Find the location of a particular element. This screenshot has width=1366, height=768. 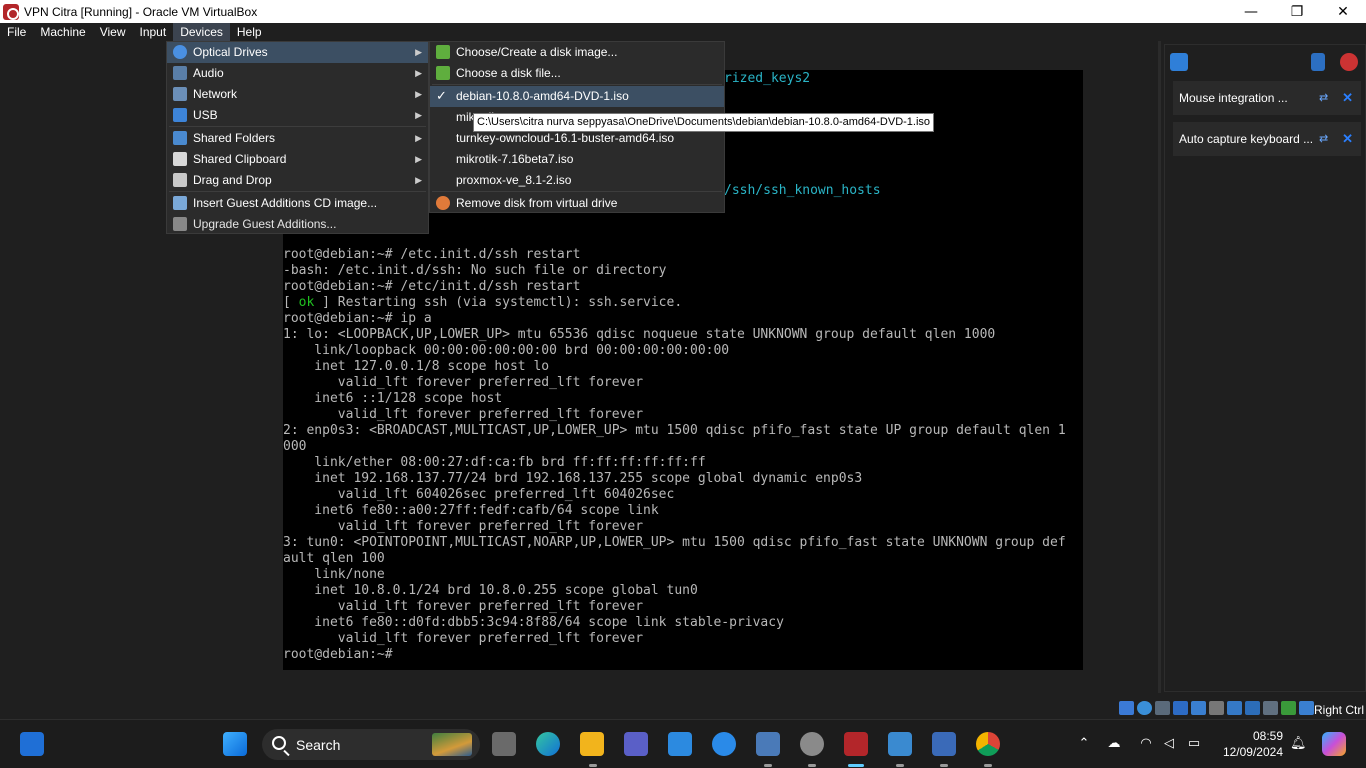

virtualbox-icon is located at coordinates (768, 744).